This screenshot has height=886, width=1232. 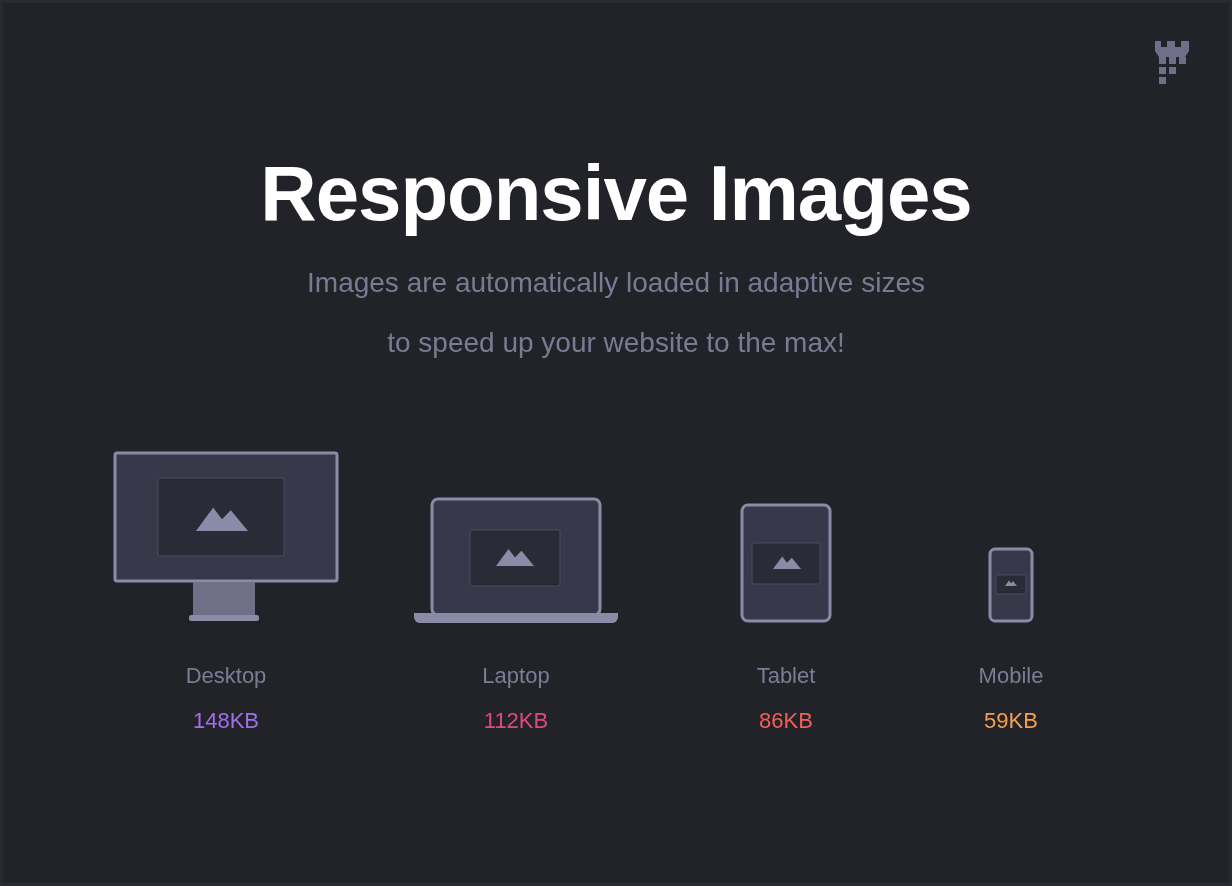 What do you see at coordinates (786, 675) in the screenshot?
I see `device-label: Tablet` at bounding box center [786, 675].